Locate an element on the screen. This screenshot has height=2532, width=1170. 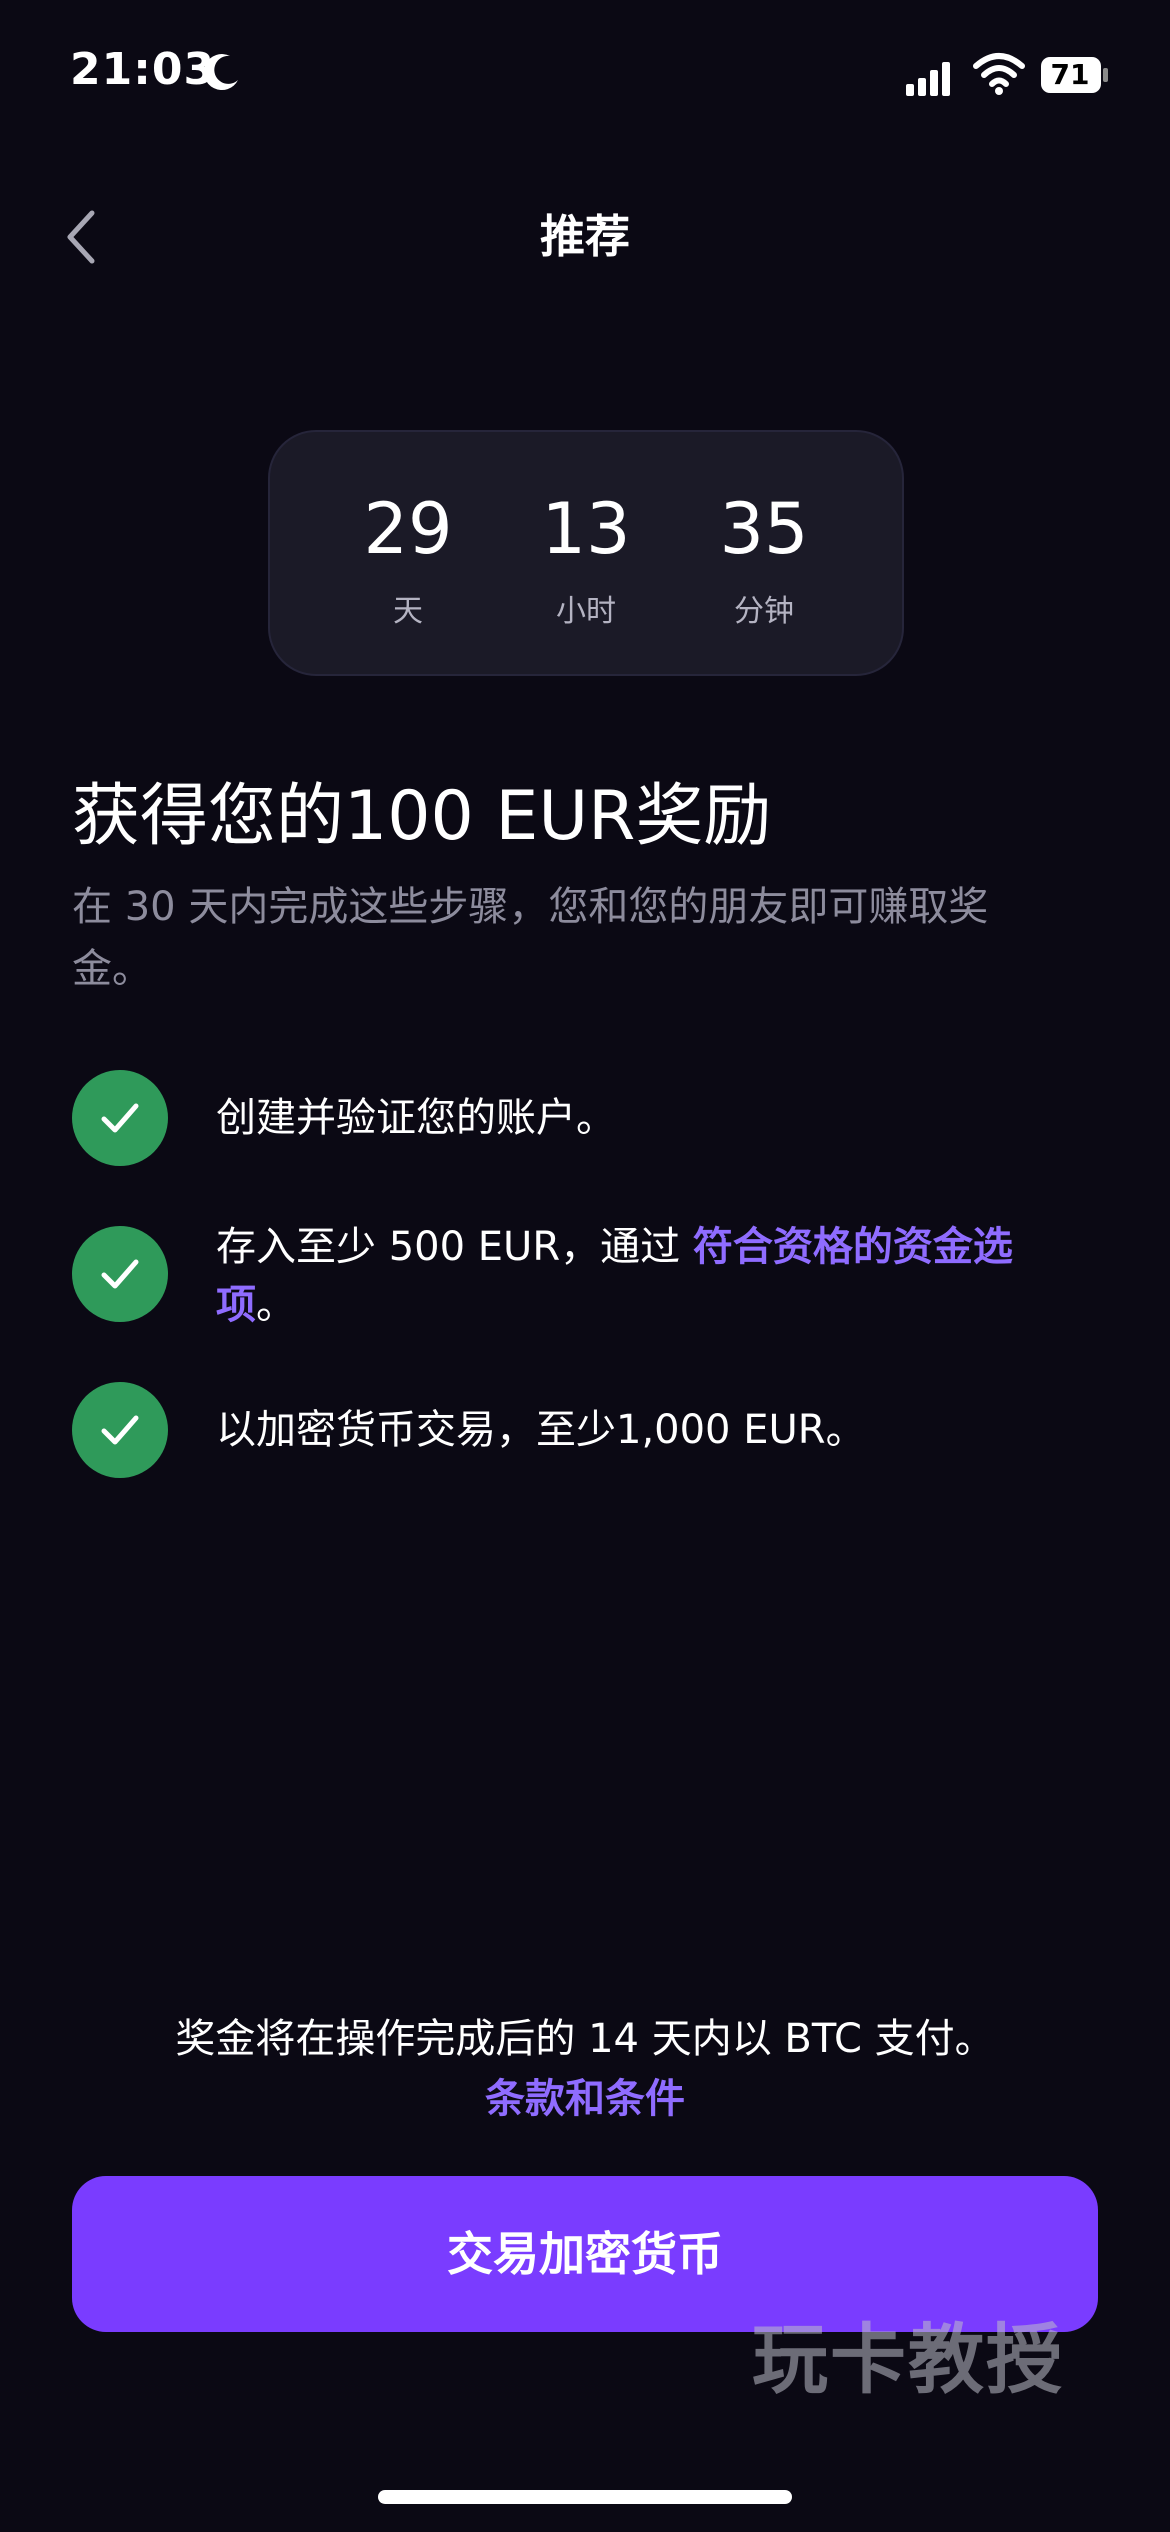
battery-level: 71 is located at coordinates (1070, 74).